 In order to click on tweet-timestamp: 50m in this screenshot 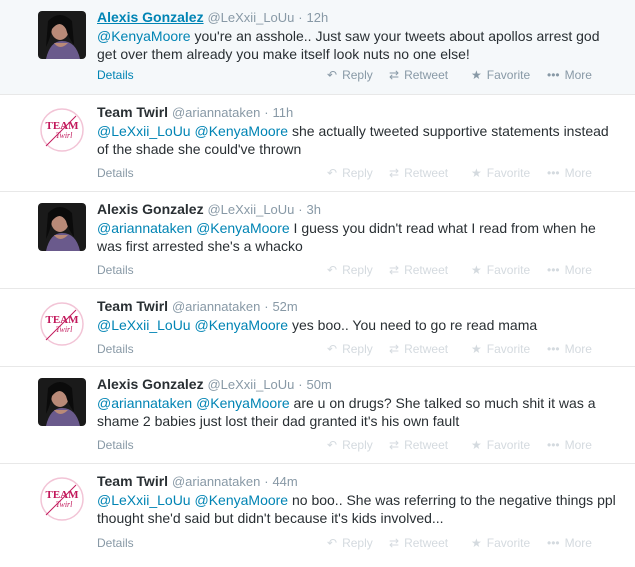, I will do `click(319, 384)`.